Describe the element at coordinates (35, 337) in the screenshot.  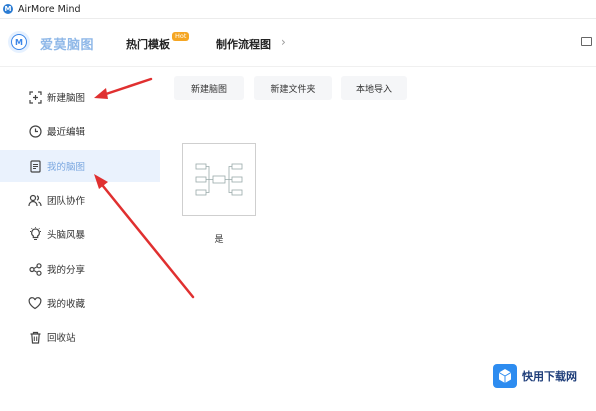
I see `trash-icon` at that location.